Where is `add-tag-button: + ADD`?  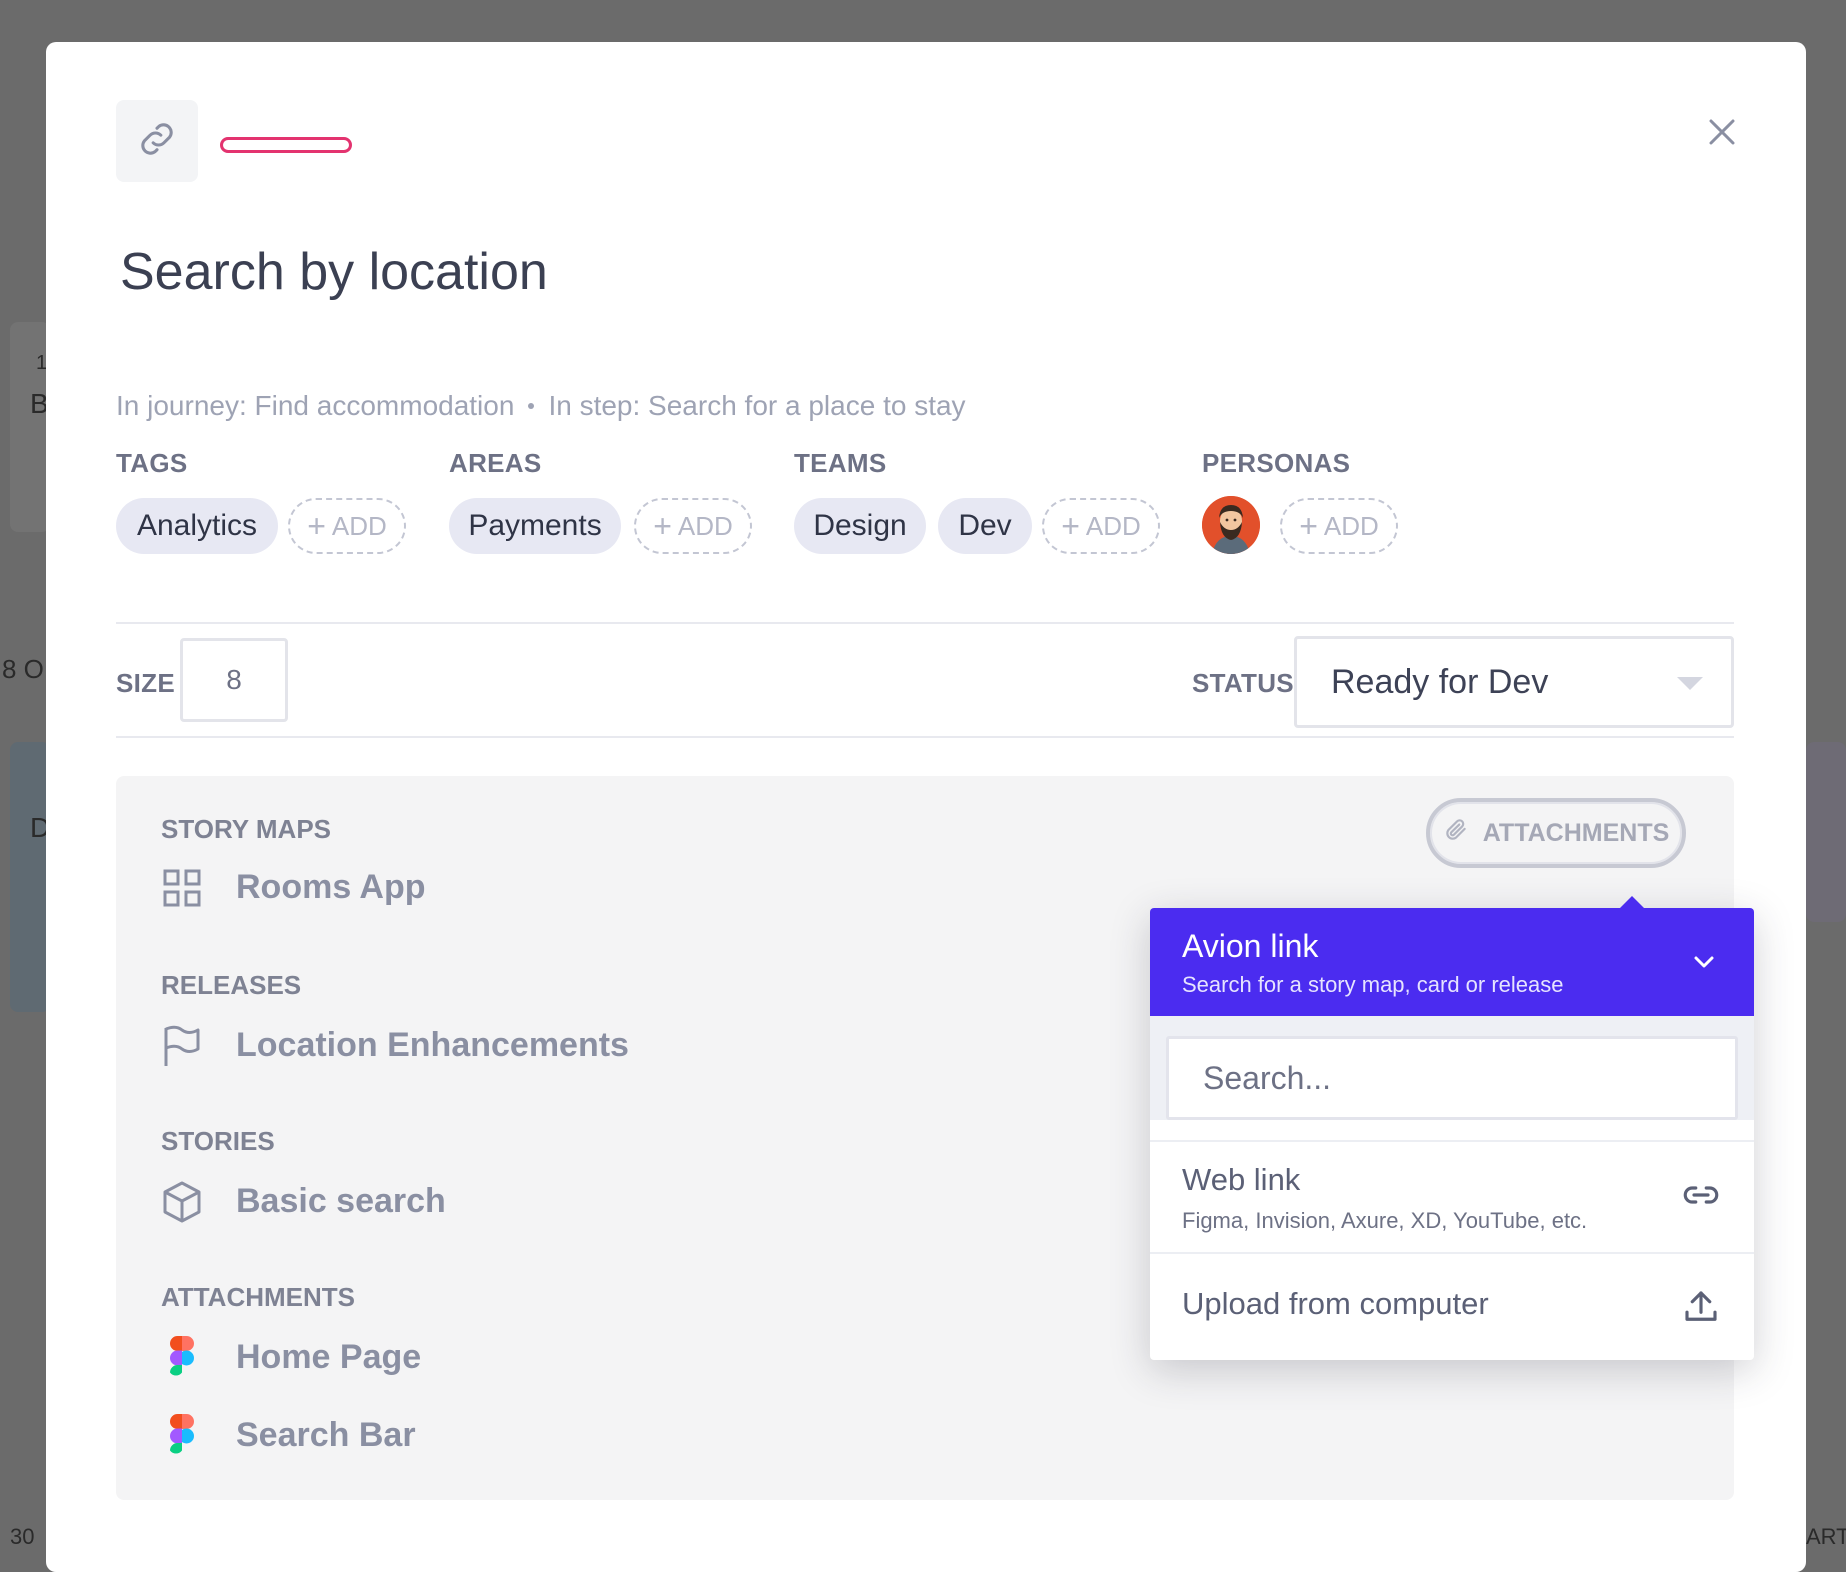
add-tag-button: + ADD is located at coordinates (347, 526).